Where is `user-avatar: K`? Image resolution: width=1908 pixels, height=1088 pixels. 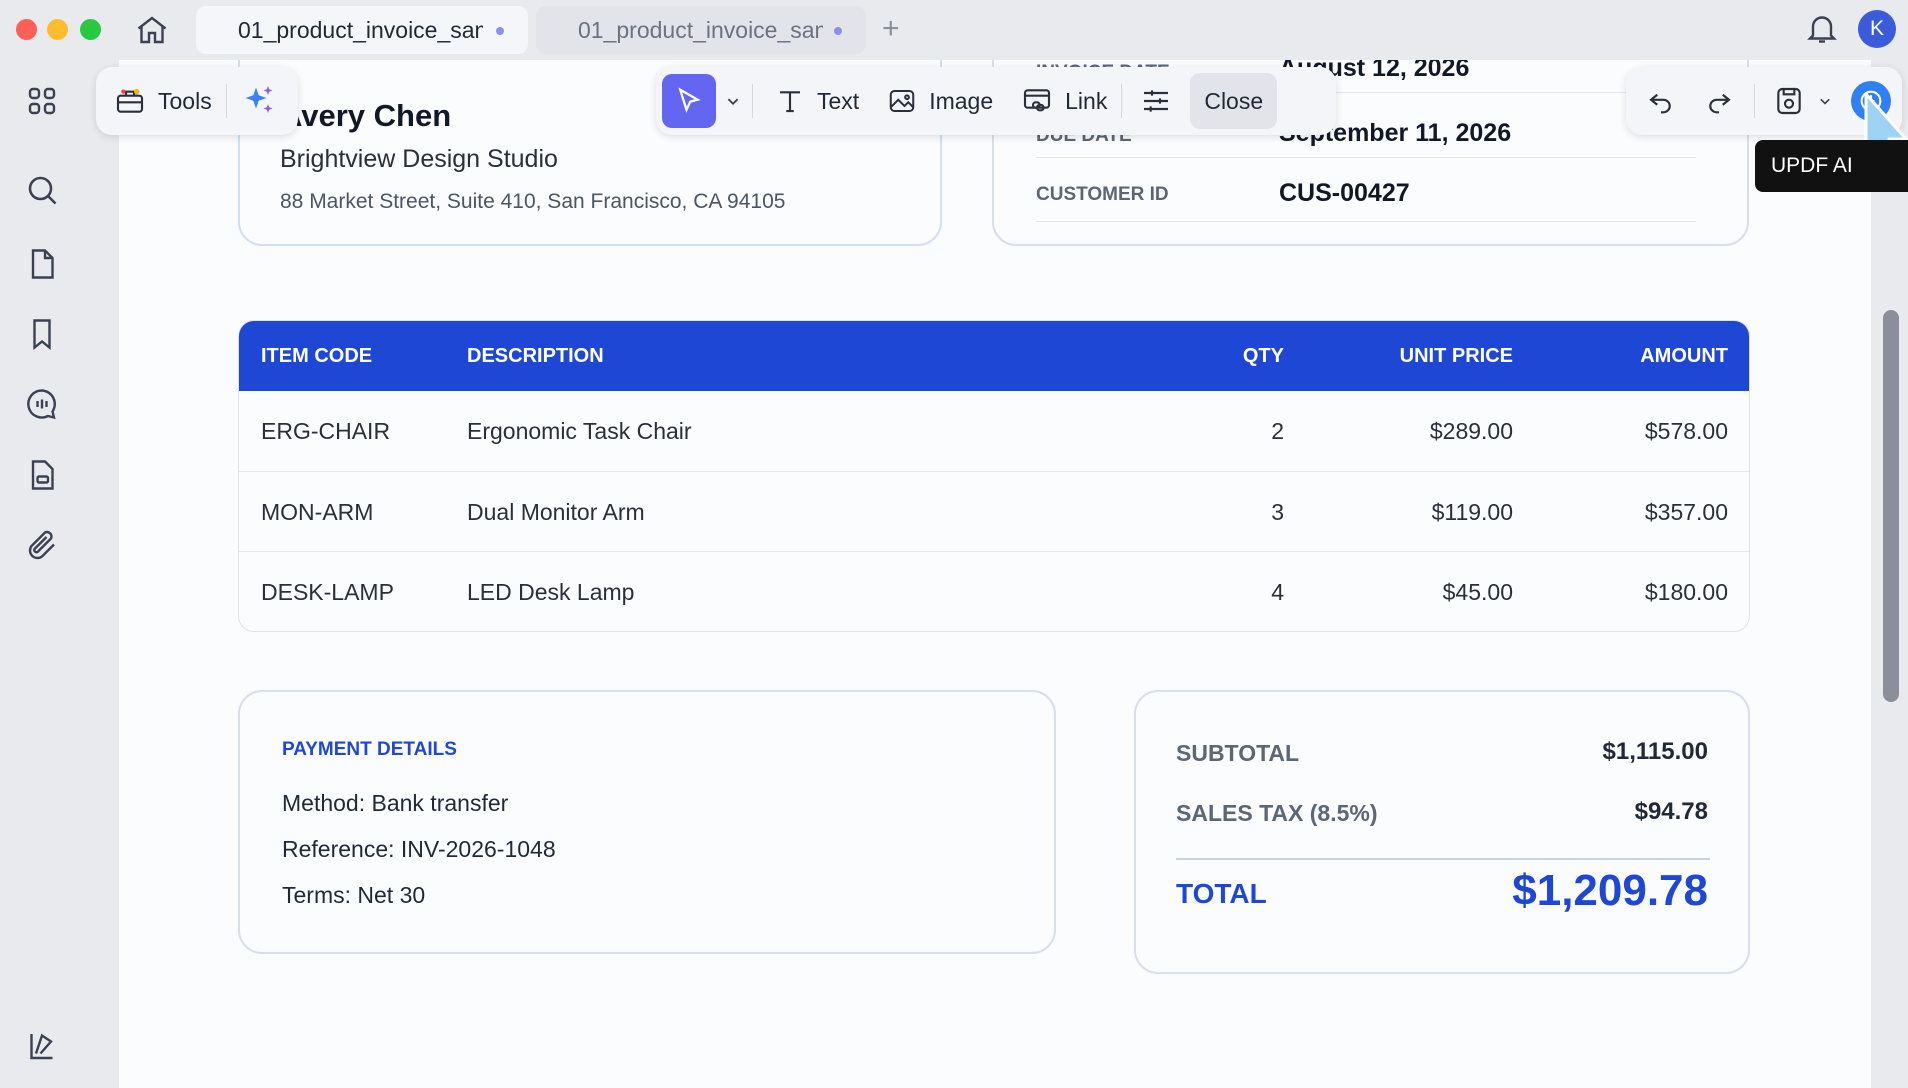
user-avatar: K is located at coordinates (1877, 29).